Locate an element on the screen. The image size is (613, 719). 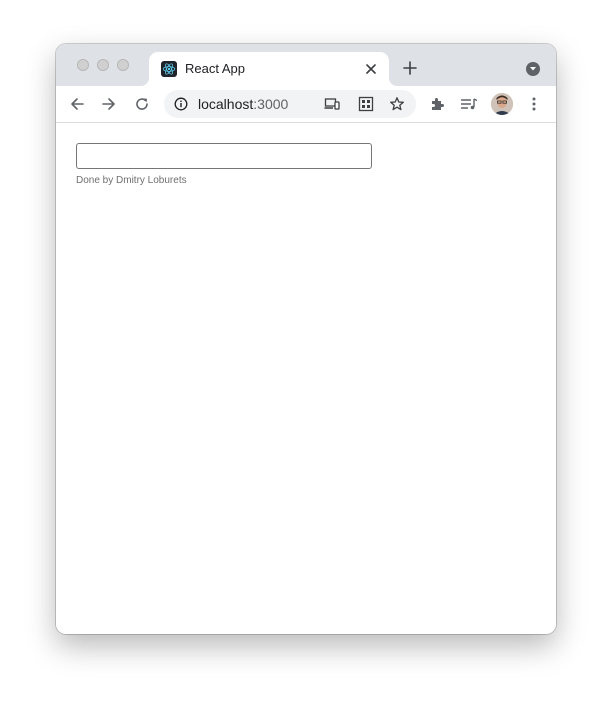
qr-code-icon is located at coordinates (366, 104).